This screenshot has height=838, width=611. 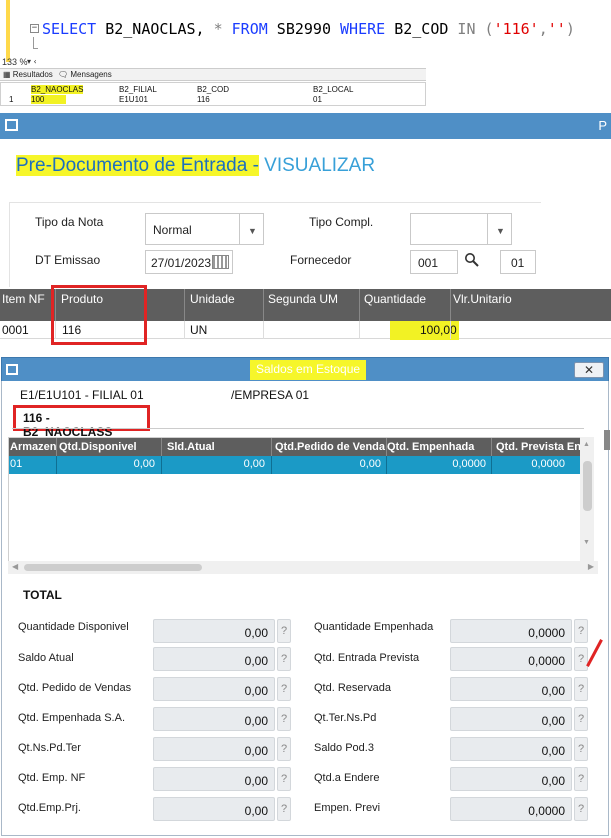 I want to click on dt-emissao-label: DT Emissao, so click(x=68, y=260).